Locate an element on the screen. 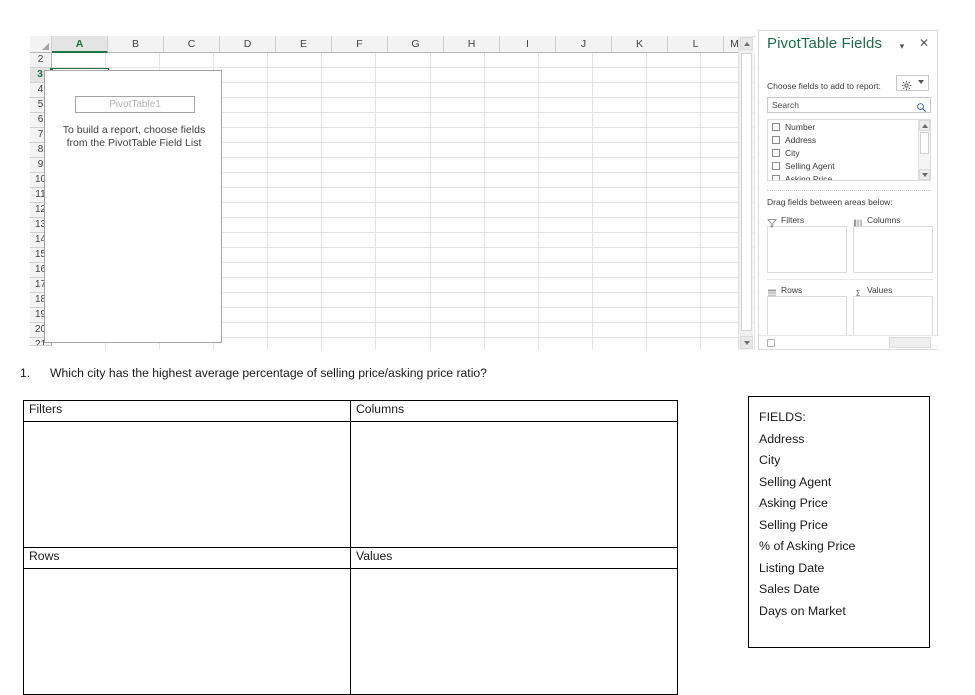 The height and width of the screenshot is (695, 975). grid-cell-K18 is located at coordinates (619, 300).